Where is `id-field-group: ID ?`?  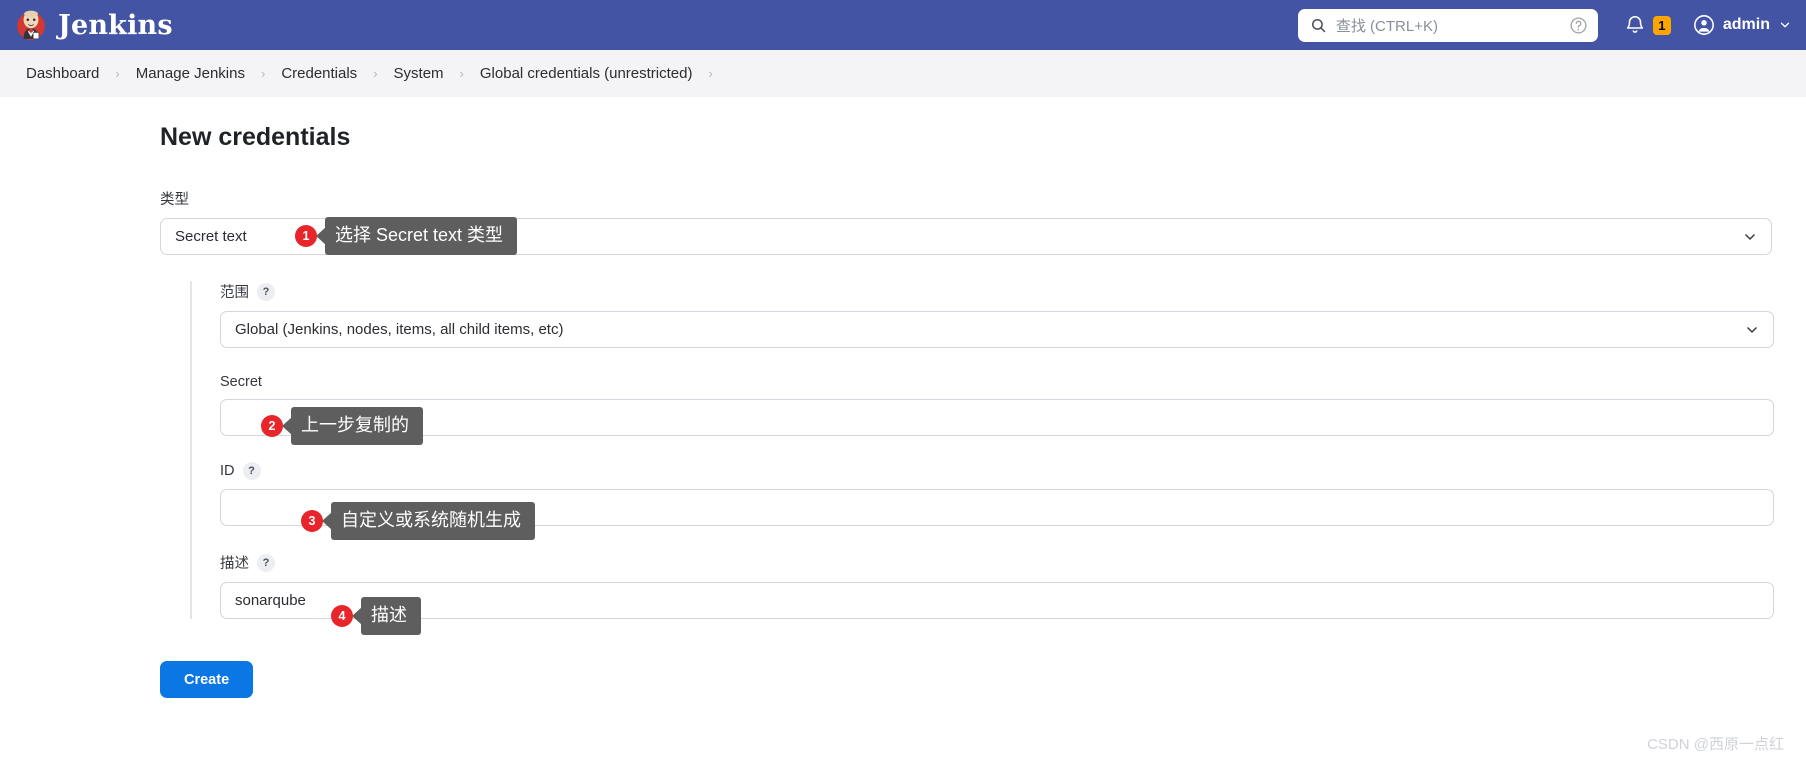 id-field-group: ID ? is located at coordinates (997, 494).